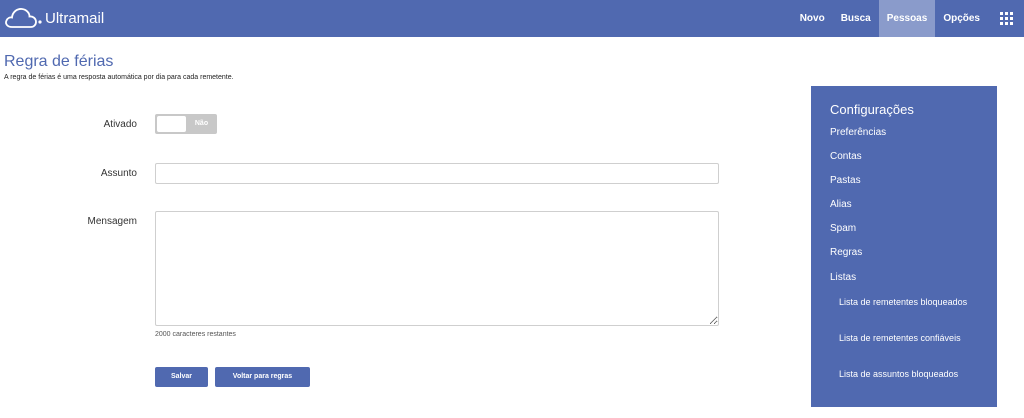 The height and width of the screenshot is (418, 1024). I want to click on nav-pessoas: Pessoas, so click(907, 18).